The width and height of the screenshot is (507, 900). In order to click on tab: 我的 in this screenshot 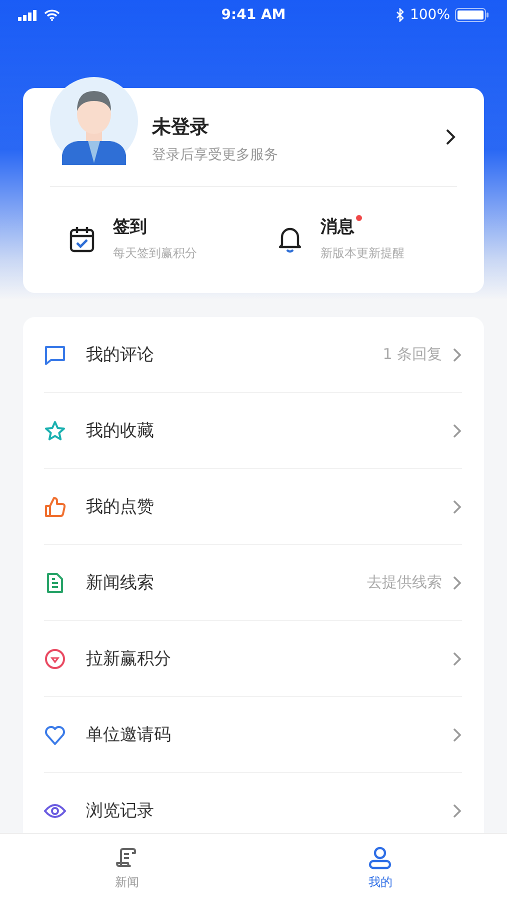, I will do `click(380, 867)`.